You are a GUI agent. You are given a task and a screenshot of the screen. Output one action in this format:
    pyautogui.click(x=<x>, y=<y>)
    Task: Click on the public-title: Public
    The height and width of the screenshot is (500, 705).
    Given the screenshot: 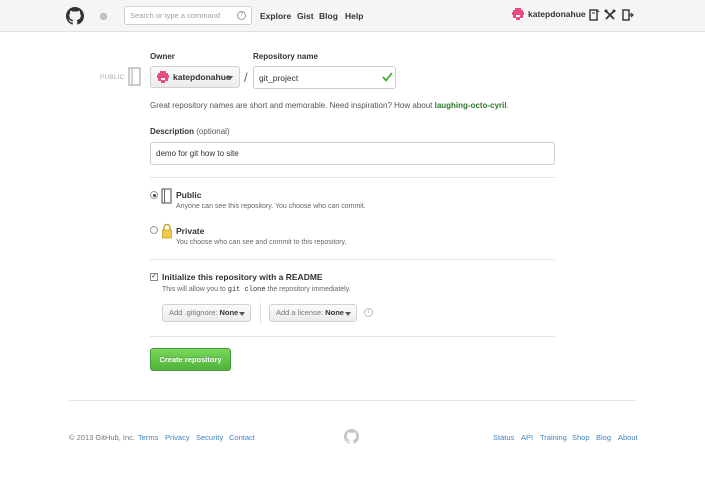 What is the action you would take?
    pyautogui.click(x=189, y=195)
    